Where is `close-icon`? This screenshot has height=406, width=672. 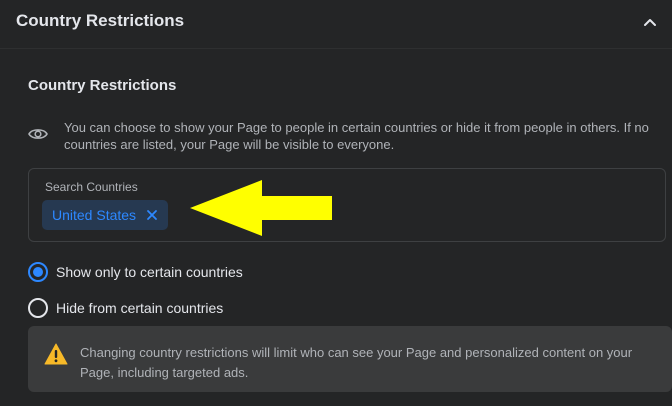 close-icon is located at coordinates (152, 215).